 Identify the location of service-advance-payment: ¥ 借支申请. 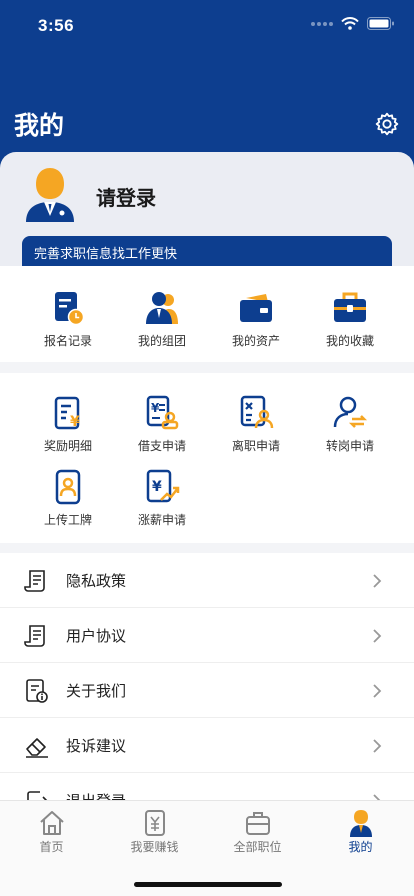
(162, 423).